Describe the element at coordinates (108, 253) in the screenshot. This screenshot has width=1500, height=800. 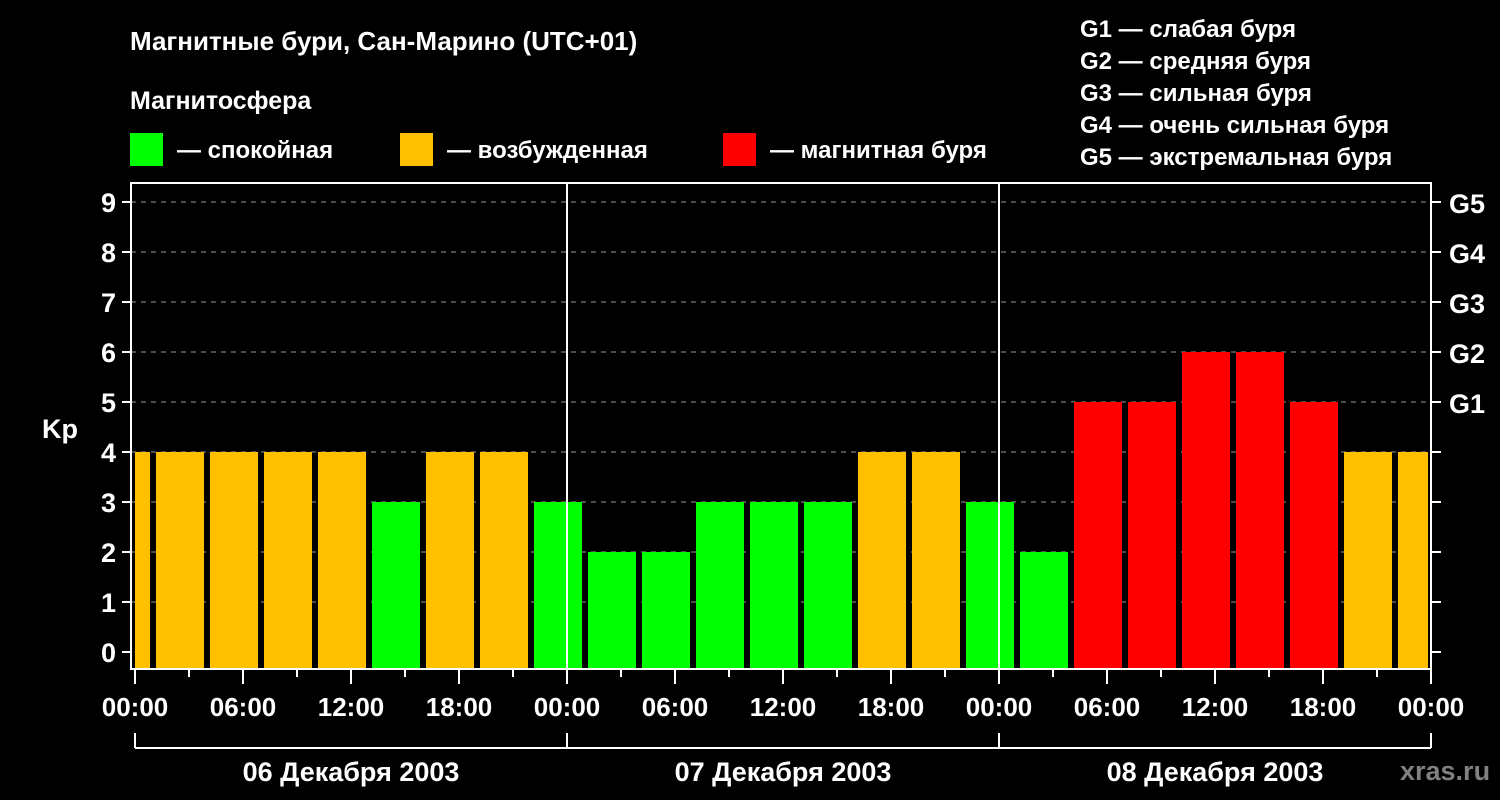
I see `y-tick-label: 8` at that location.